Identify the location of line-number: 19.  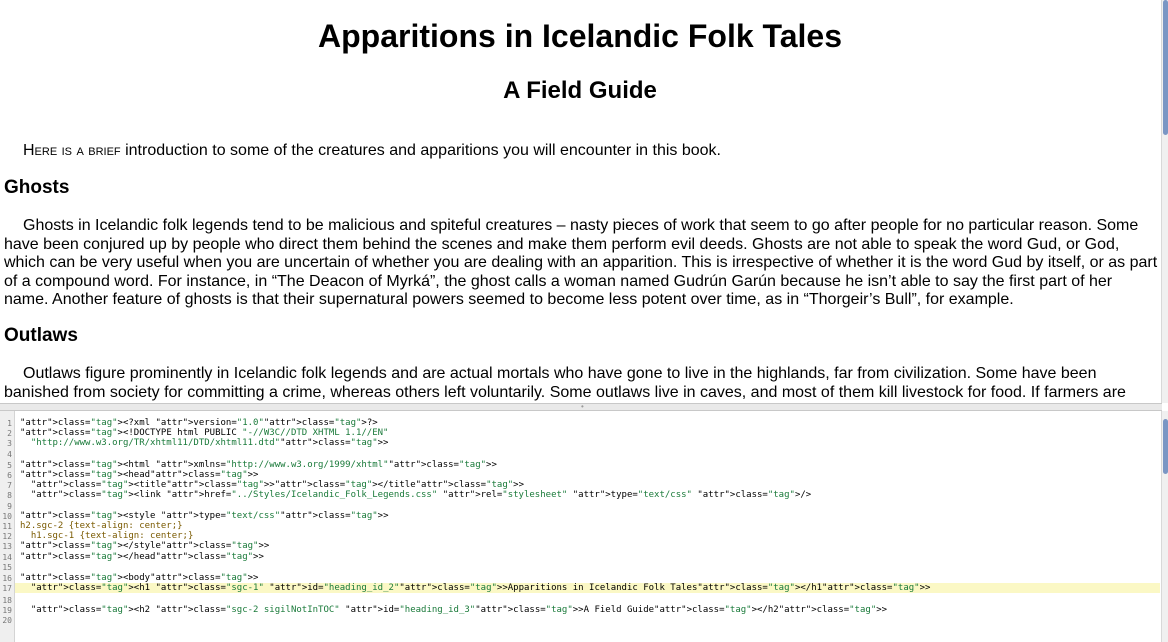
(7, 610).